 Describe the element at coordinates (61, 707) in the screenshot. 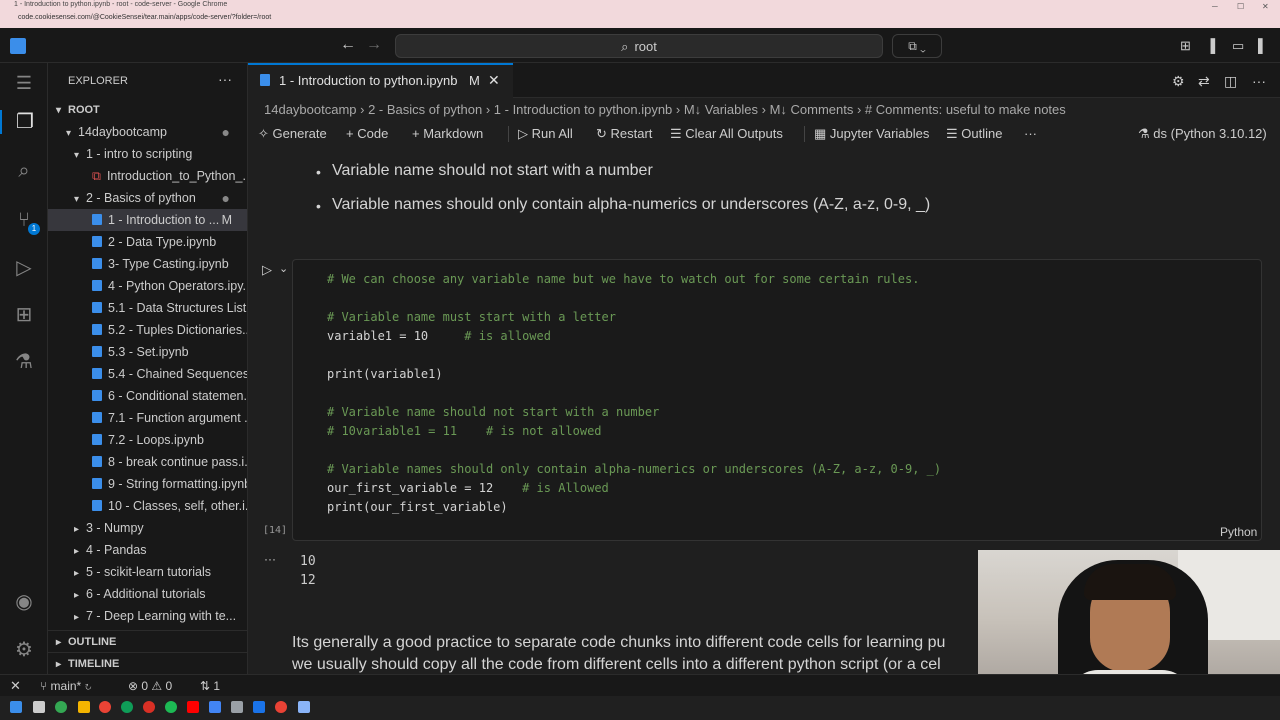

I see `spotify-icon` at that location.